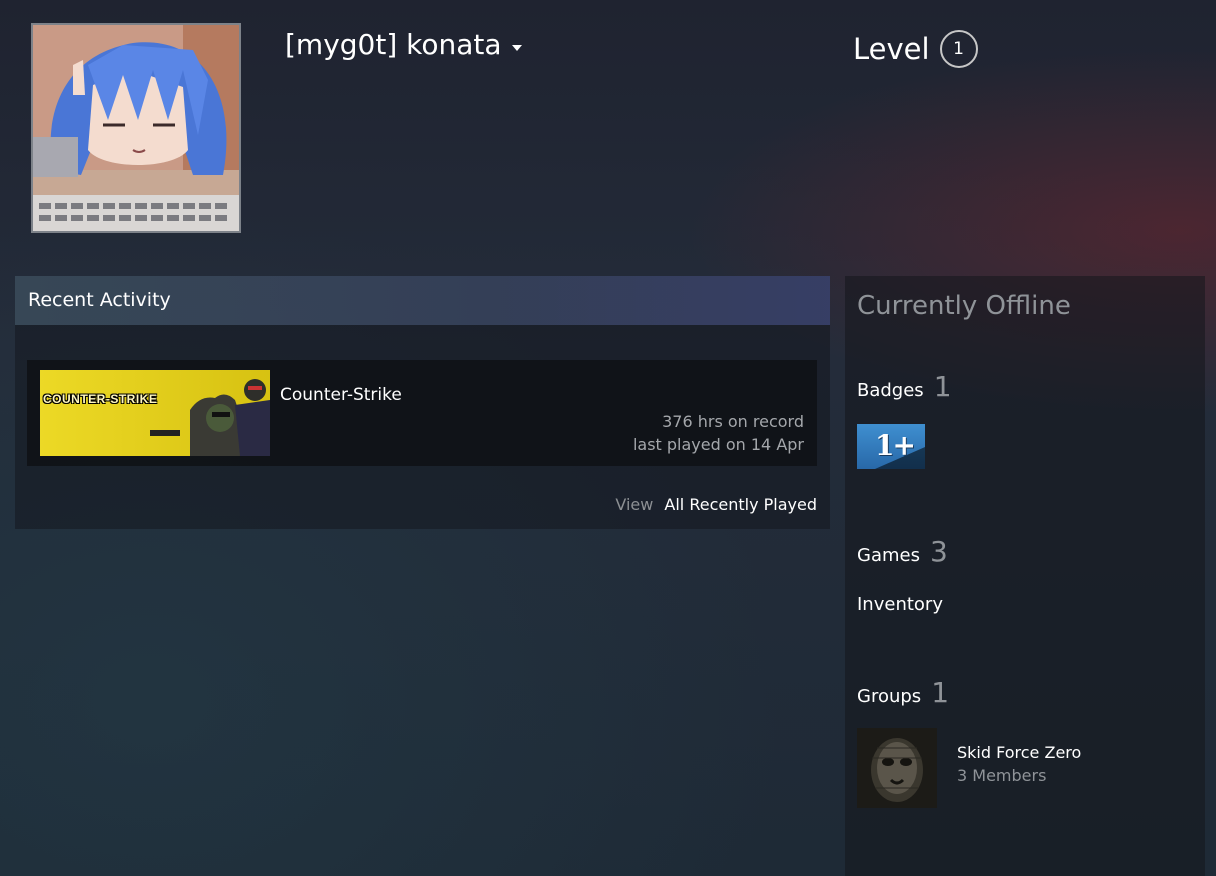  I want to click on games-count: 3, so click(938, 551).